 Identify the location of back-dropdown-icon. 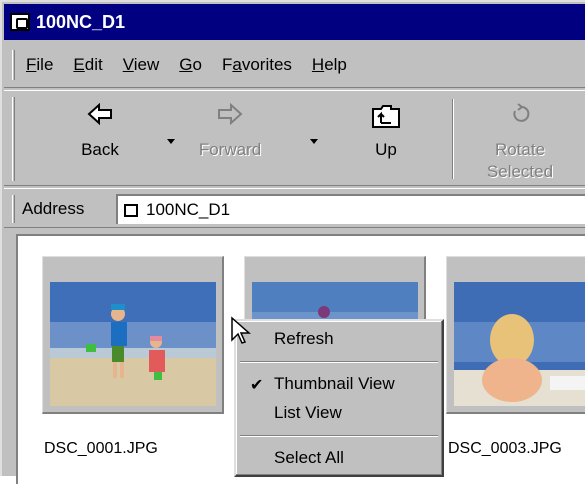
(171, 141).